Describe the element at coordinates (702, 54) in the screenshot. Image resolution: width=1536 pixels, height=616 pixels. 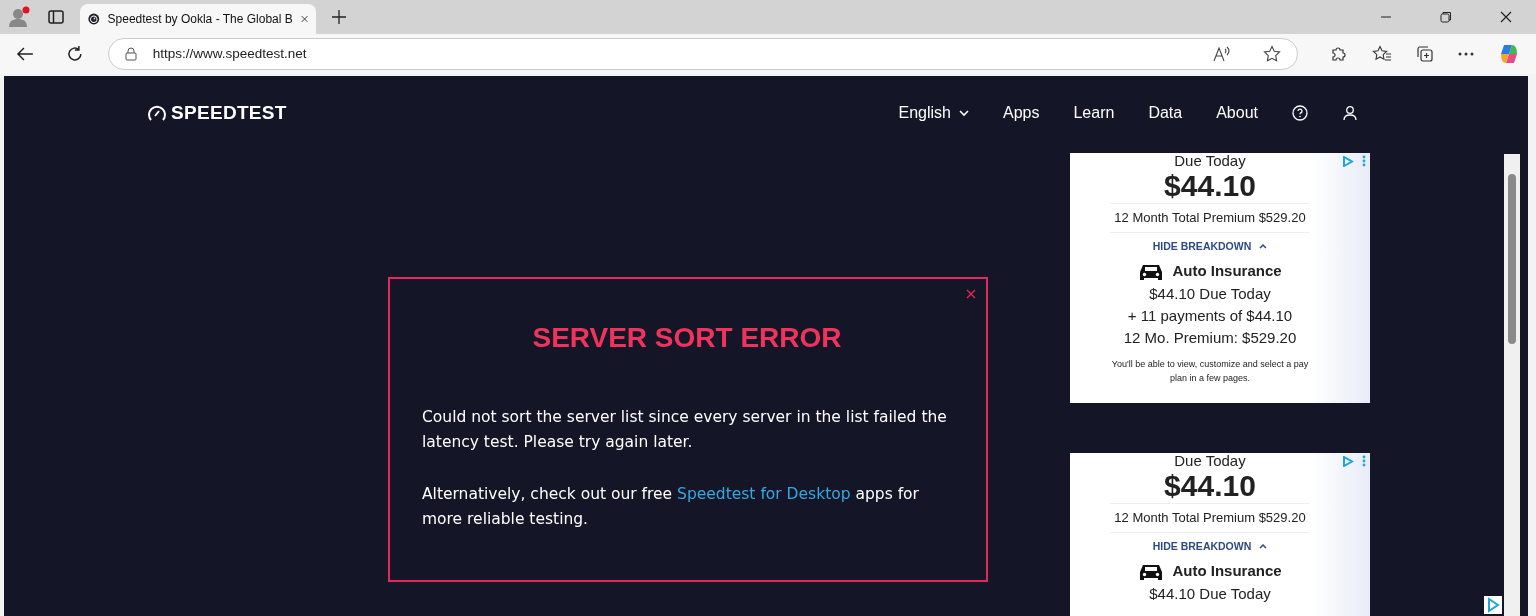
I see `address-bar: https://www.speedtest.net` at that location.